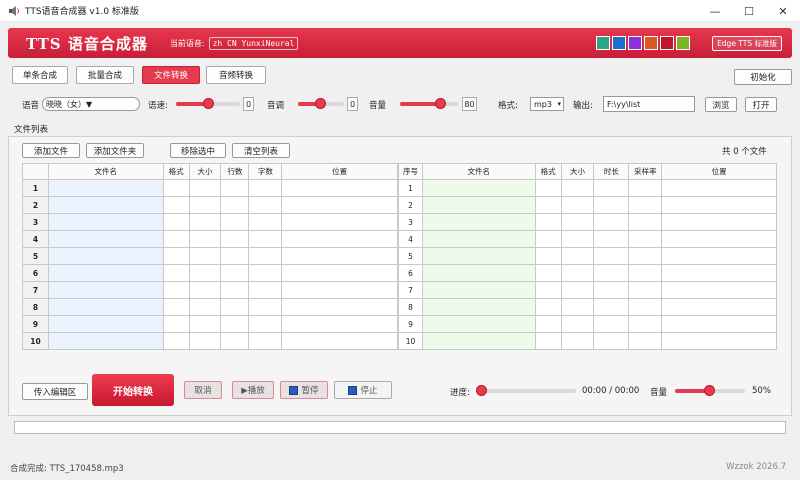 This screenshot has height=480, width=800. What do you see at coordinates (410, 205) in the screenshot?
I see `row-number: 2` at bounding box center [410, 205].